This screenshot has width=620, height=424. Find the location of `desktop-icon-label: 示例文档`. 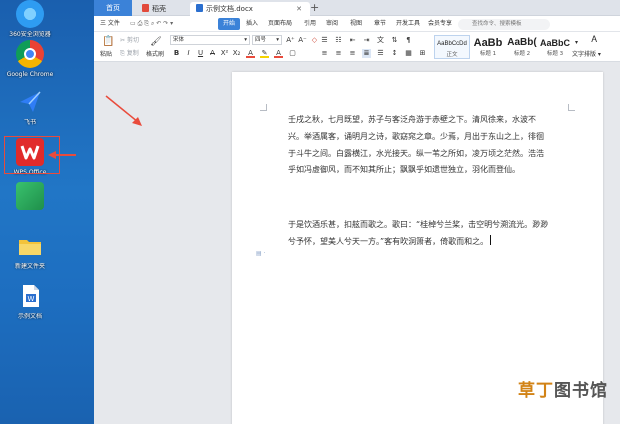

desktop-icon-label: 示例文档 is located at coordinates (29, 316).